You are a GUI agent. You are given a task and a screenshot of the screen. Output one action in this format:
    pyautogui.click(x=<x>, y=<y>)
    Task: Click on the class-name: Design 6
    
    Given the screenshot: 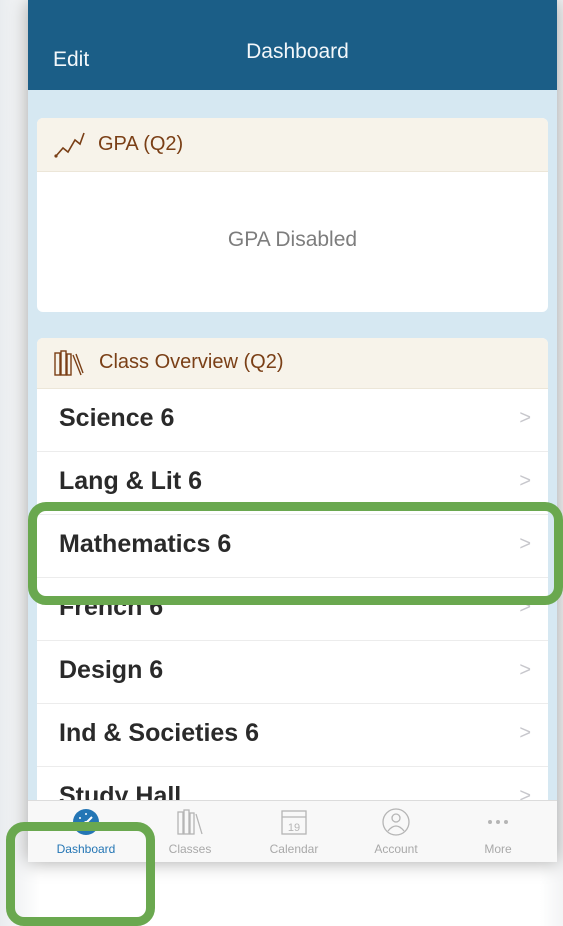 What is the action you would take?
    pyautogui.click(x=111, y=670)
    